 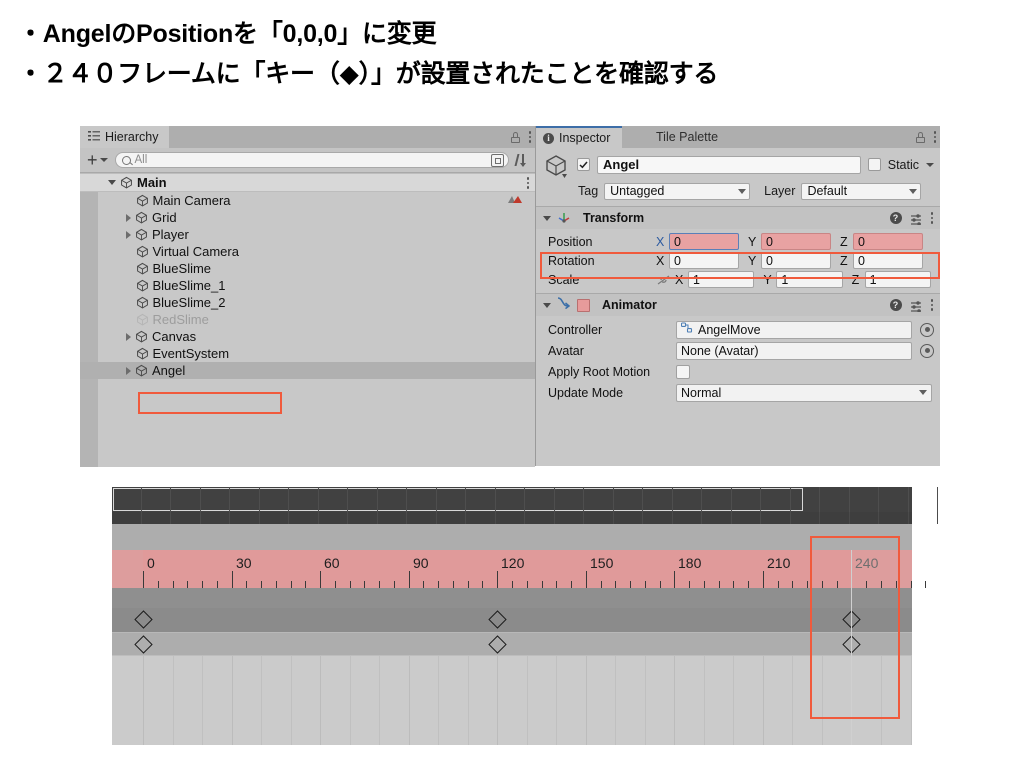 What do you see at coordinates (729, 164) in the screenshot?
I see `gameobject-name-input: Angel` at bounding box center [729, 164].